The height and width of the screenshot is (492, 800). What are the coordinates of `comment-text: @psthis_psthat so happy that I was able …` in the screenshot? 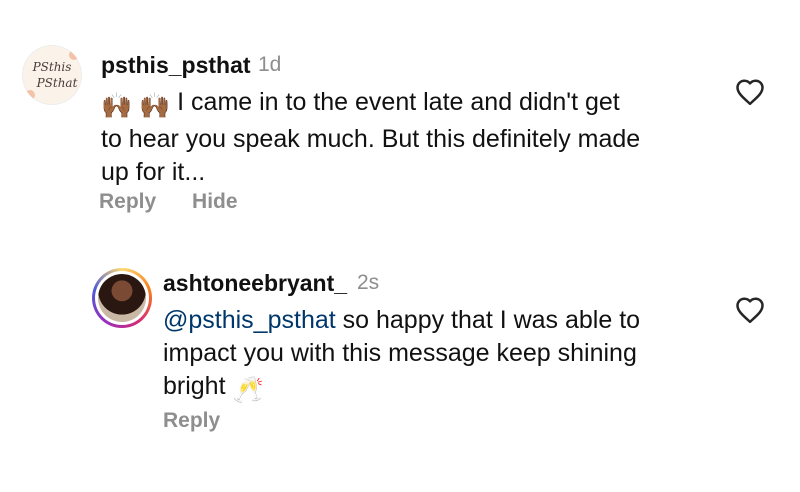 It's located at (443, 355).